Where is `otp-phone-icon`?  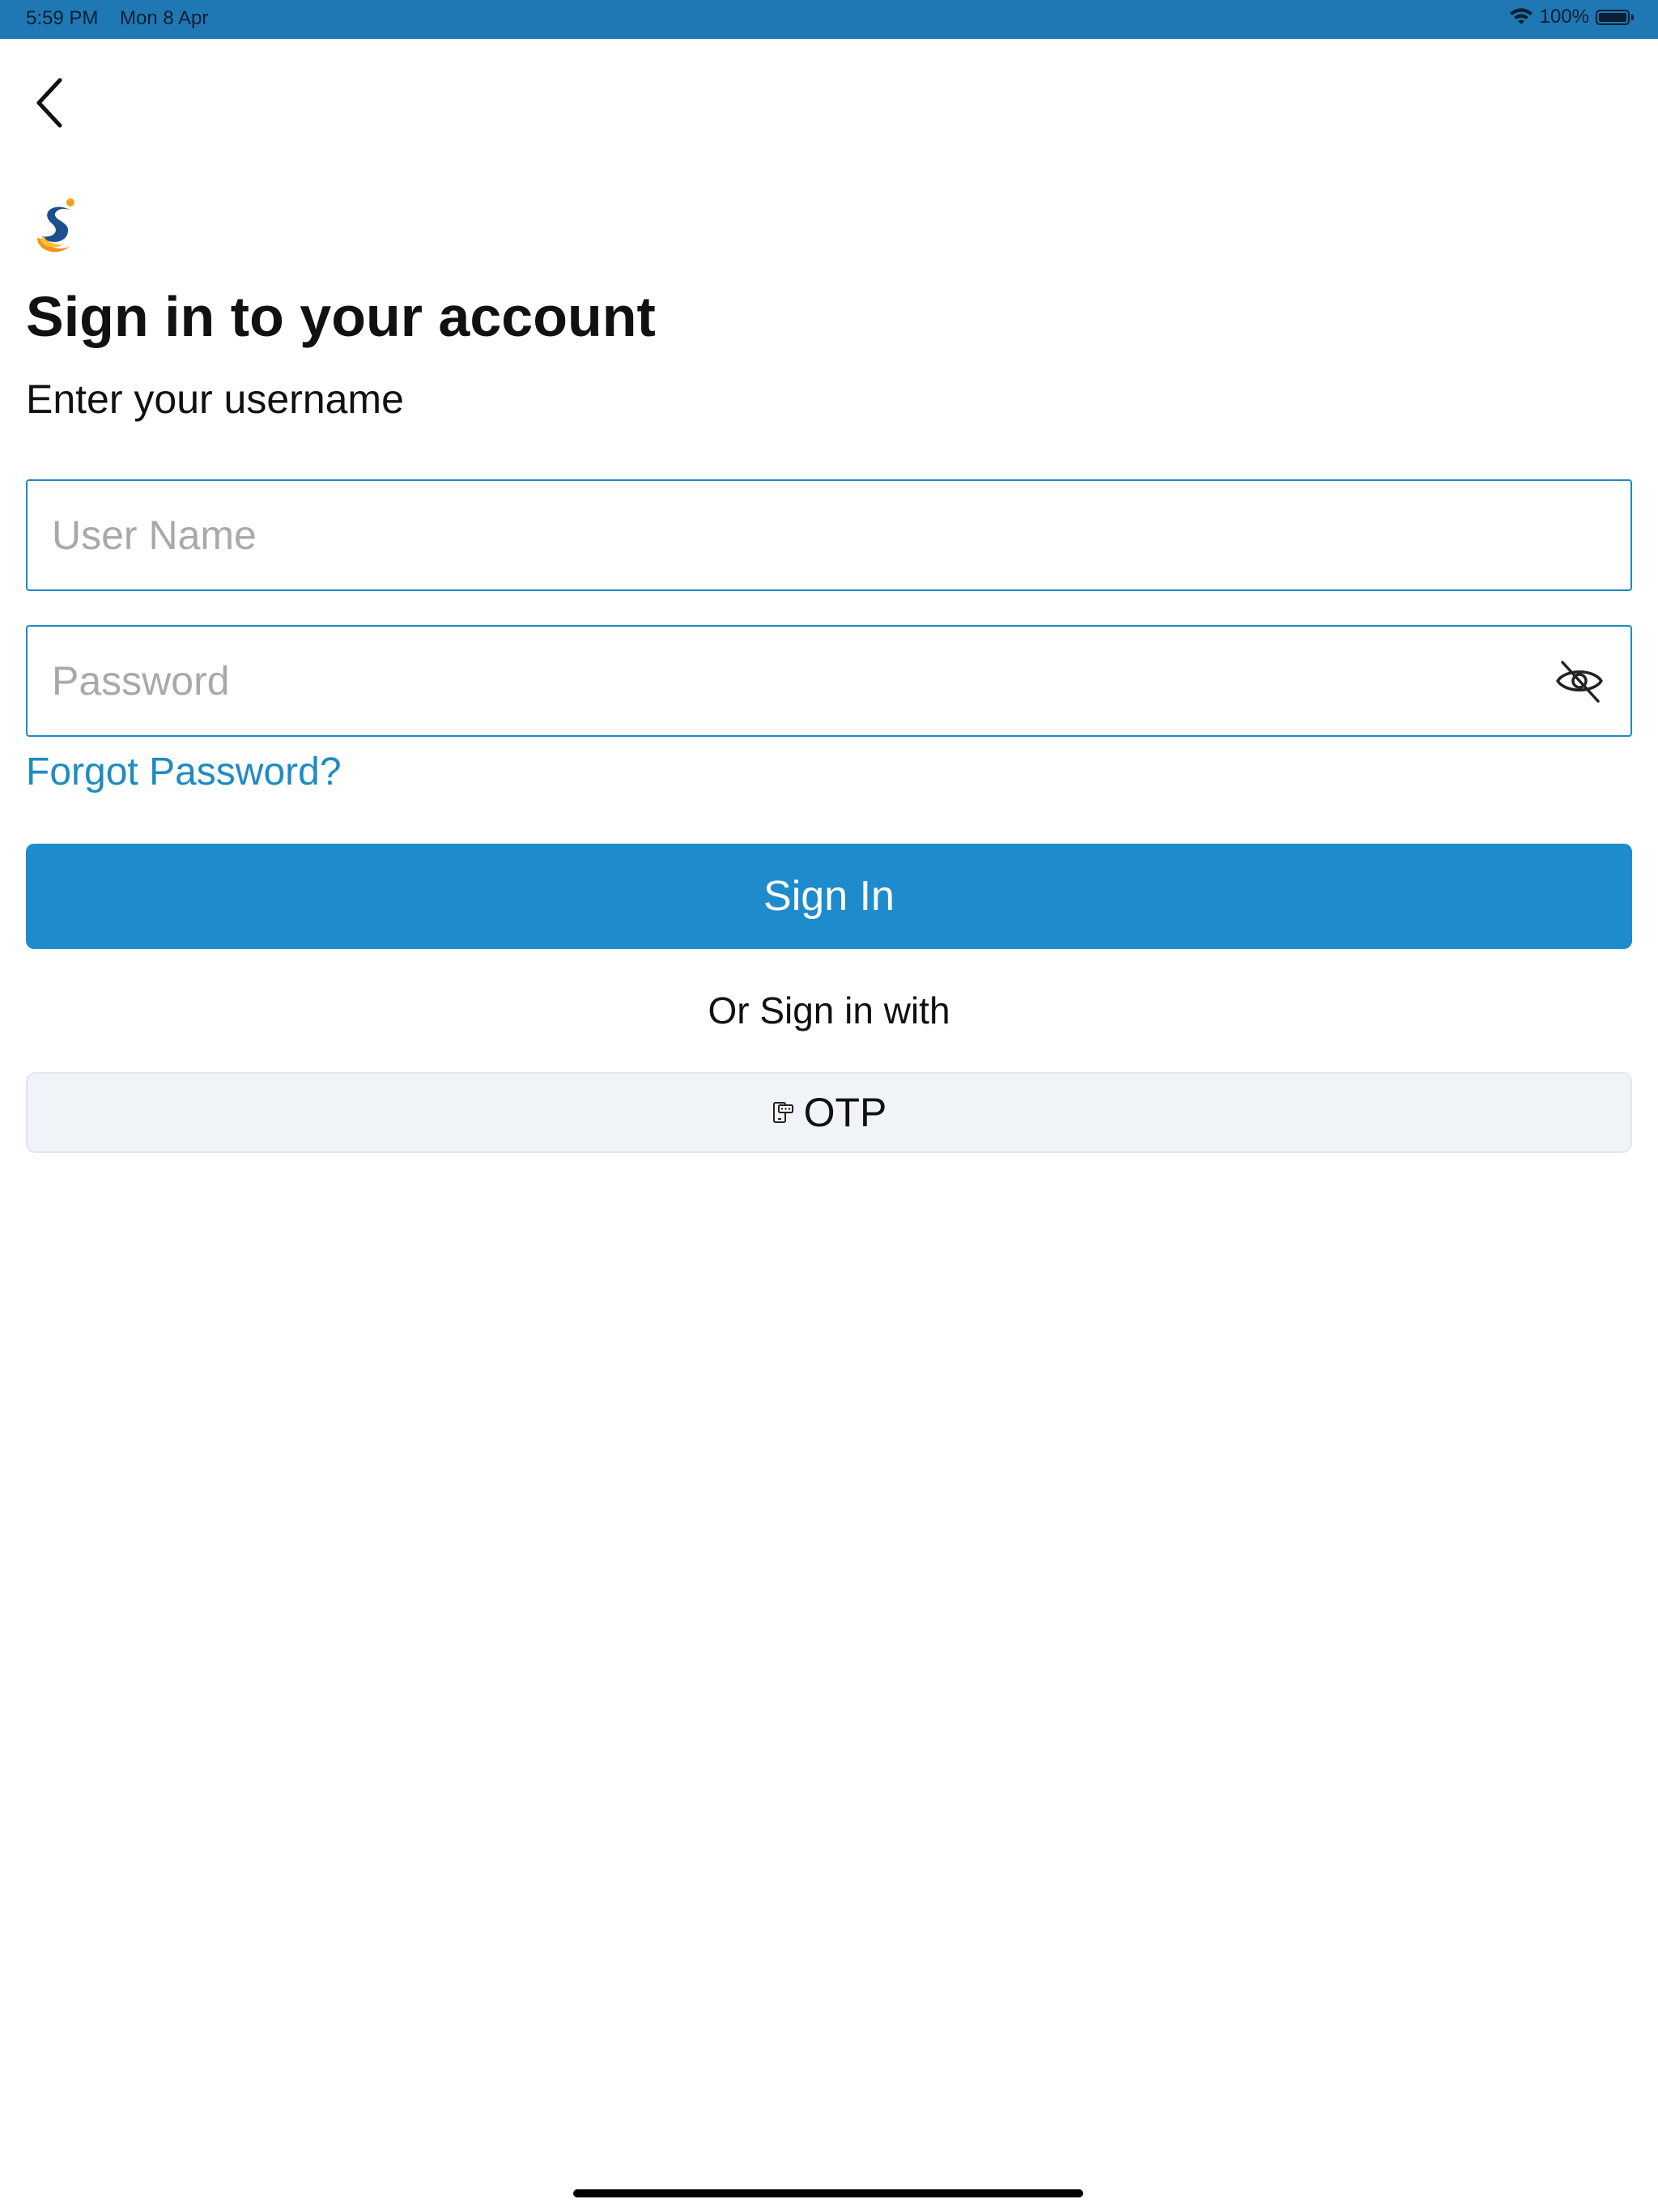 otp-phone-icon is located at coordinates (782, 1112).